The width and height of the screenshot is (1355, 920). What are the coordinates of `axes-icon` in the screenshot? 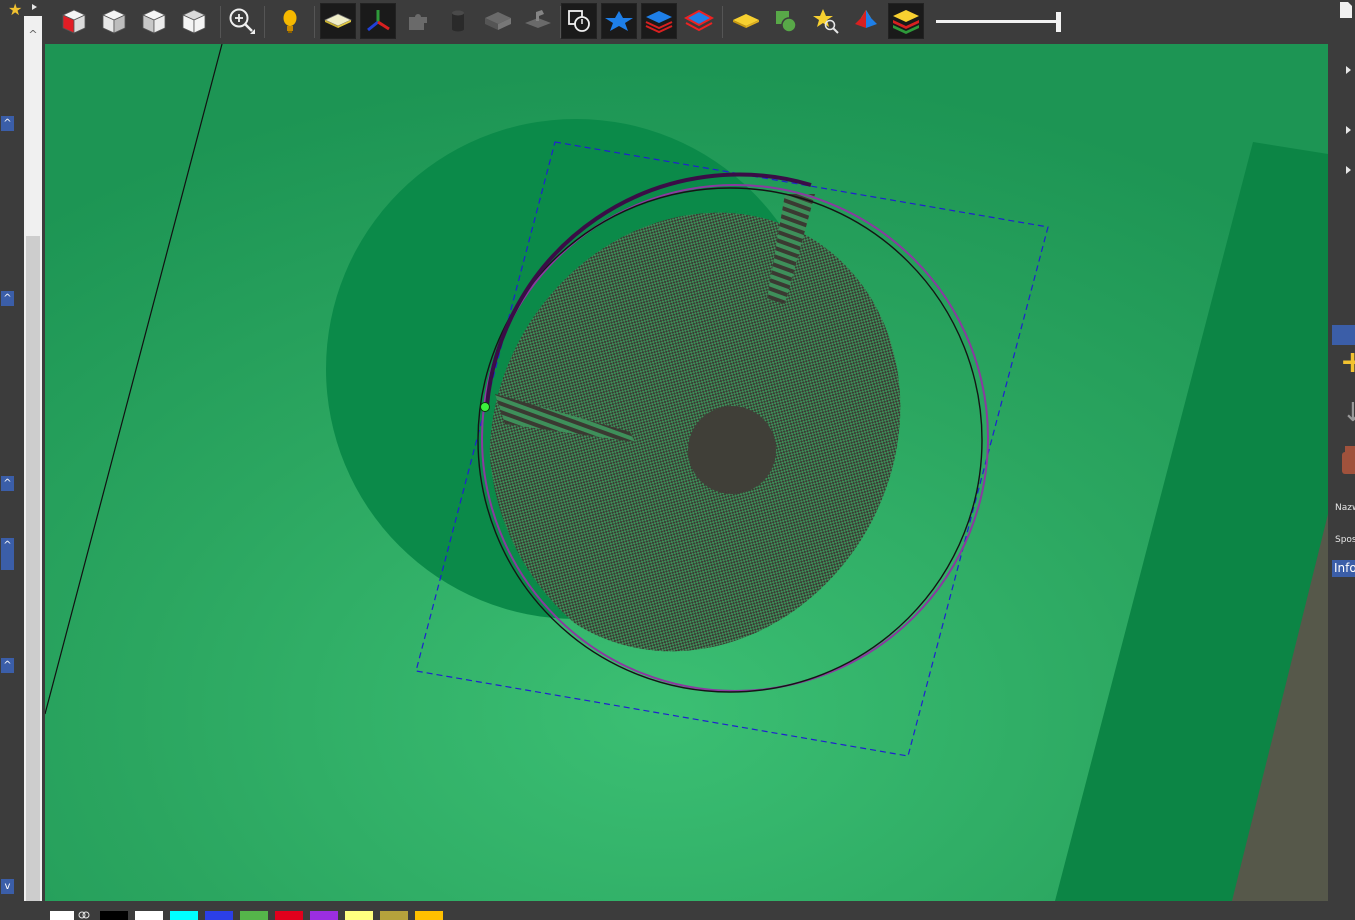 It's located at (378, 21).